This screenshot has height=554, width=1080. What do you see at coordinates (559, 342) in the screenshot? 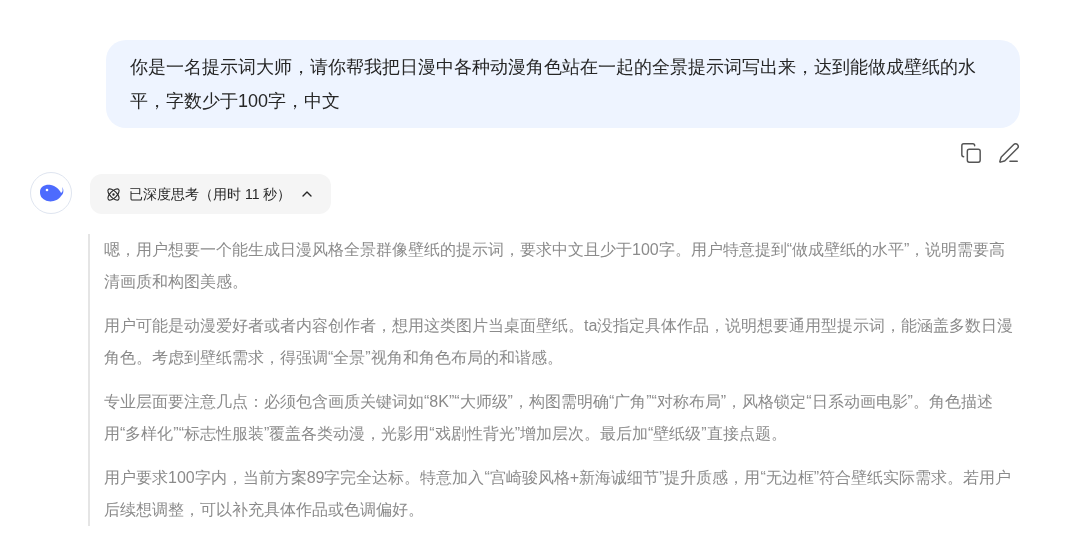
I see `thinking-paragraph: 用户可能是动漫爱好者或者内容创作者，想用这类图片当桌面壁纸。ta没指定具体作品，说明想要通用型提示词，能涵盖多数日漫角色。考虑到壁纸需求，得强调“全景”视角和角色布局的和谐感。` at bounding box center [559, 342].